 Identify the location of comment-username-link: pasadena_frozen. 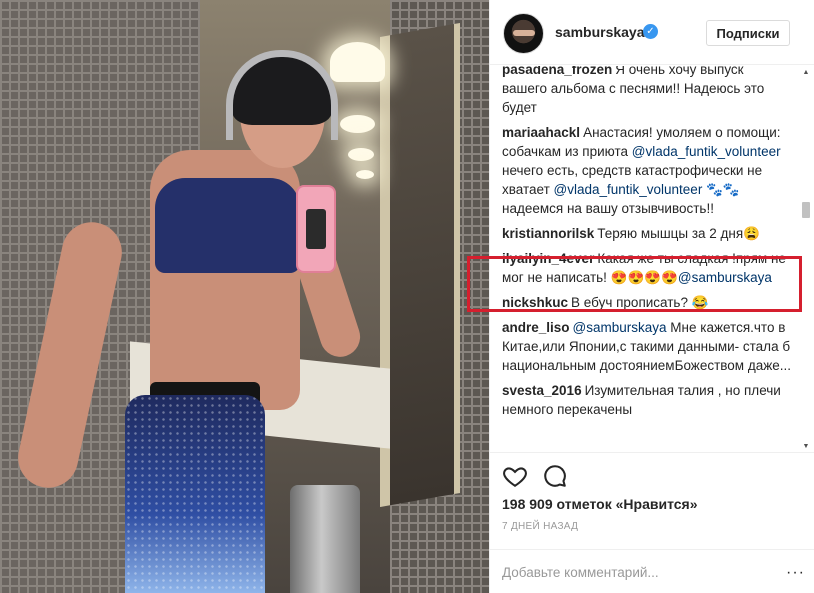
(557, 71).